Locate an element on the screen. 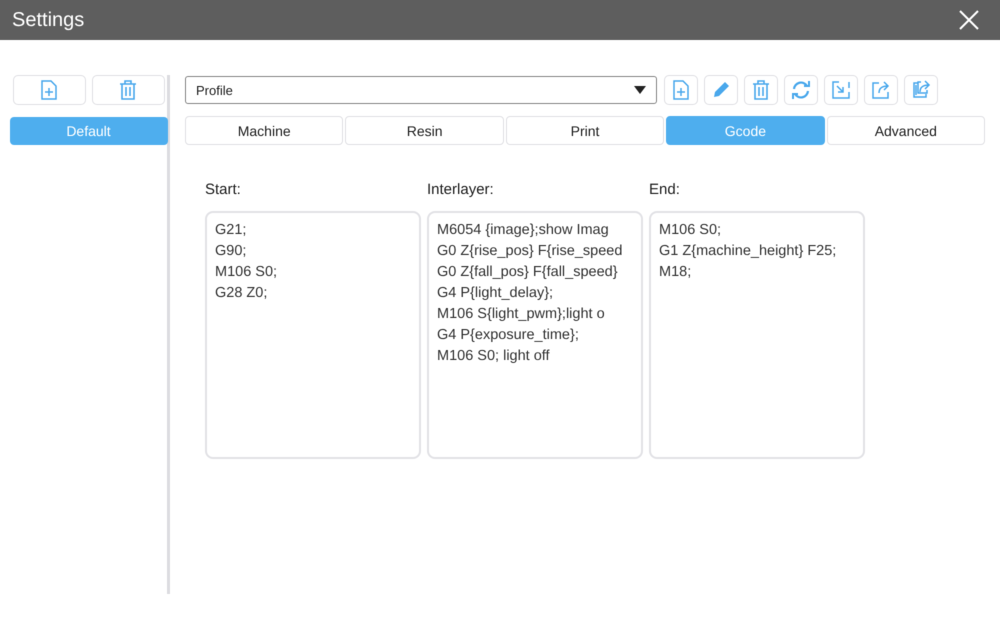 This screenshot has height=630, width=1000. copy-export-button is located at coordinates (921, 90).